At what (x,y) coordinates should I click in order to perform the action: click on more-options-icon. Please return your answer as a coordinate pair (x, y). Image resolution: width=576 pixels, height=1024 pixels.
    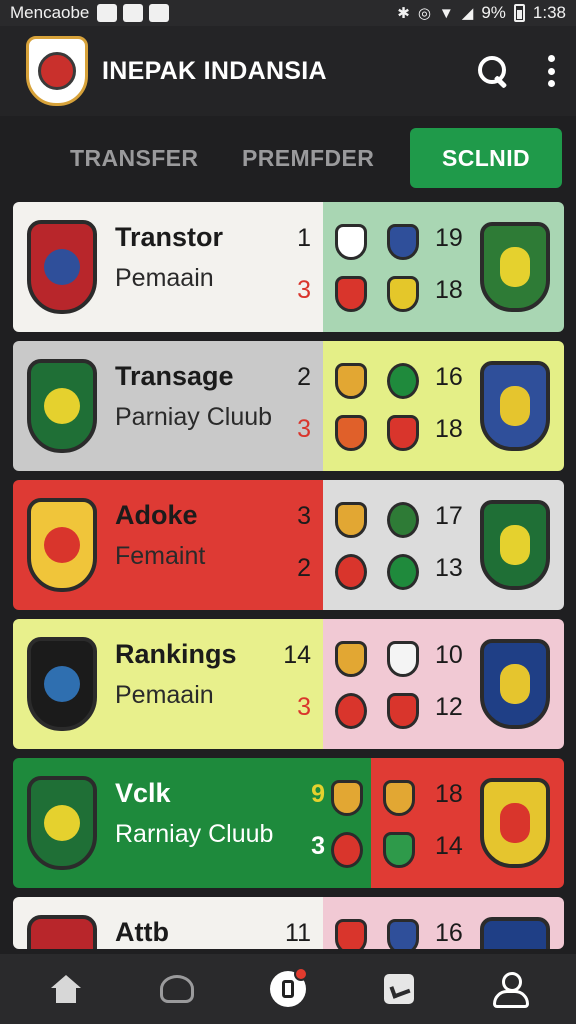
    Looking at the image, I should click on (551, 71).